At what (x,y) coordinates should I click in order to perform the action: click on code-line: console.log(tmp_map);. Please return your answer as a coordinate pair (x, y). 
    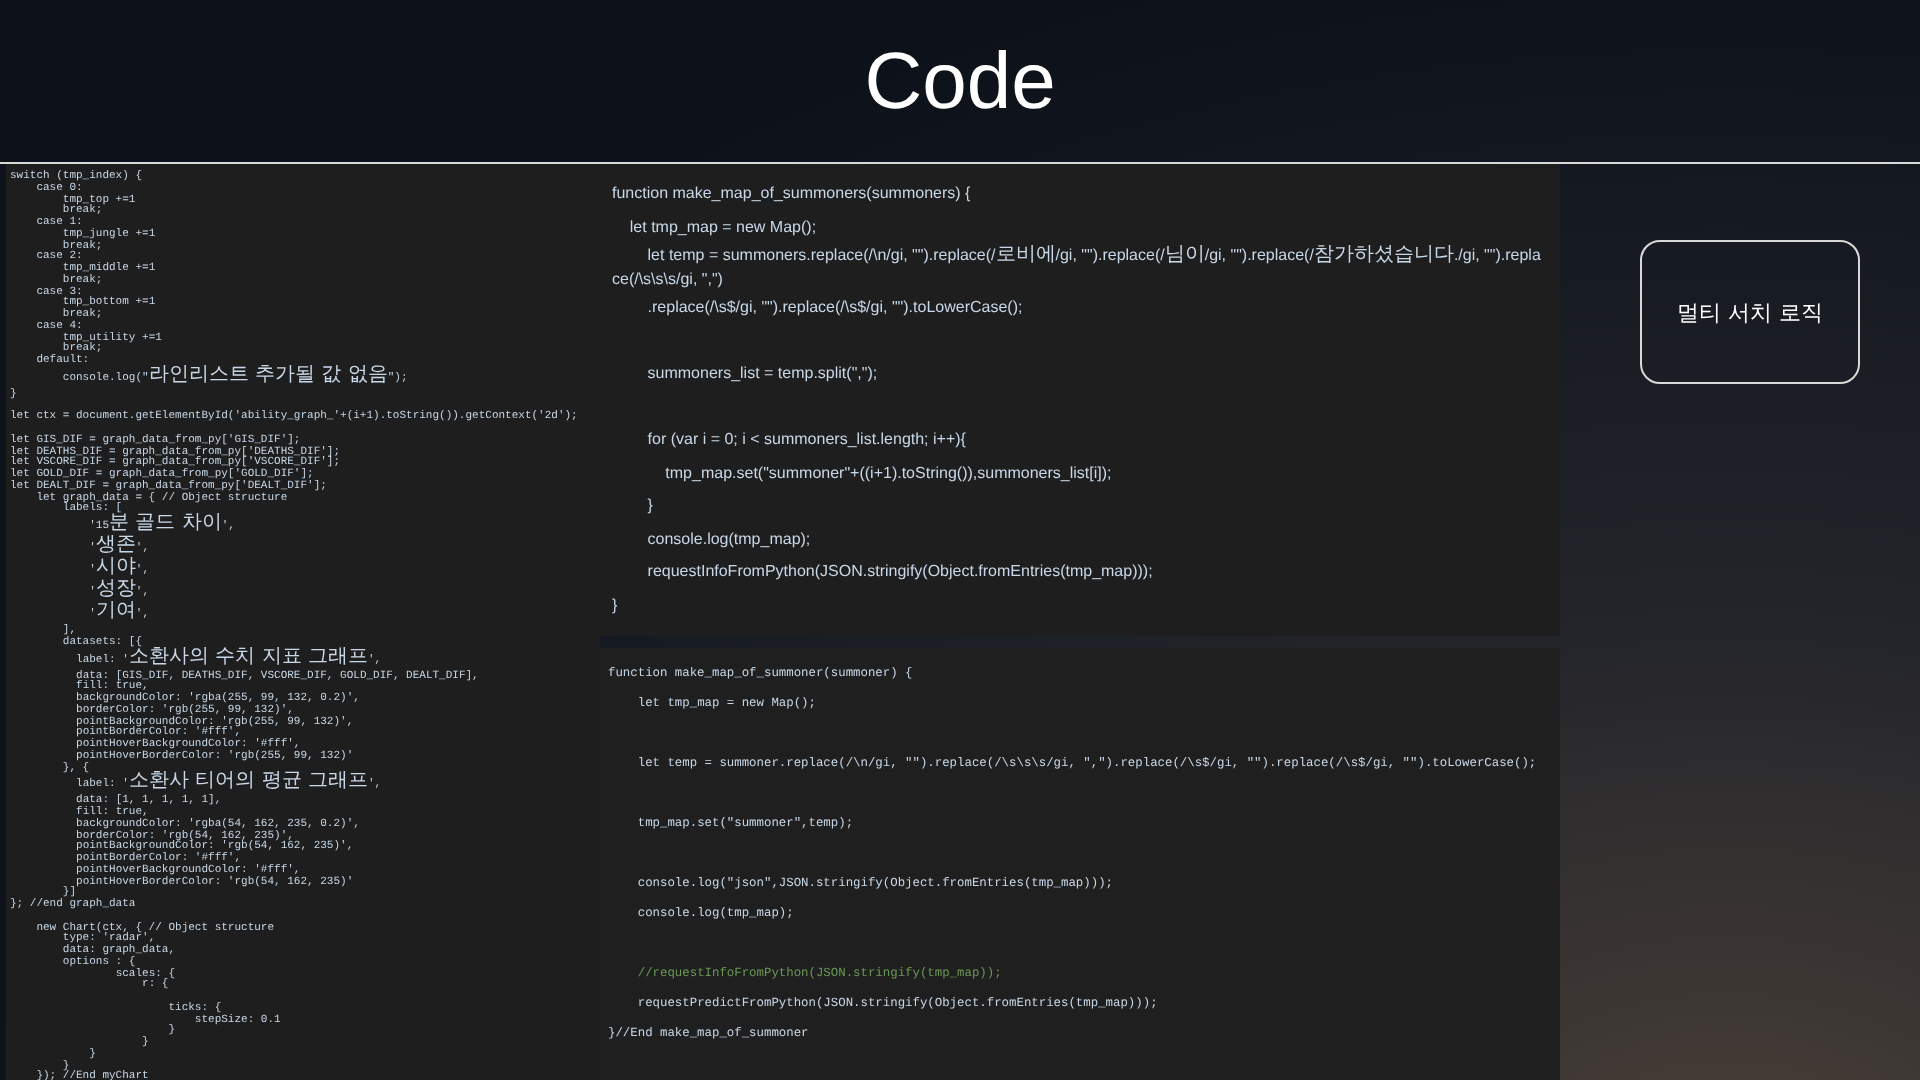
    Looking at the image, I should click on (729, 539).